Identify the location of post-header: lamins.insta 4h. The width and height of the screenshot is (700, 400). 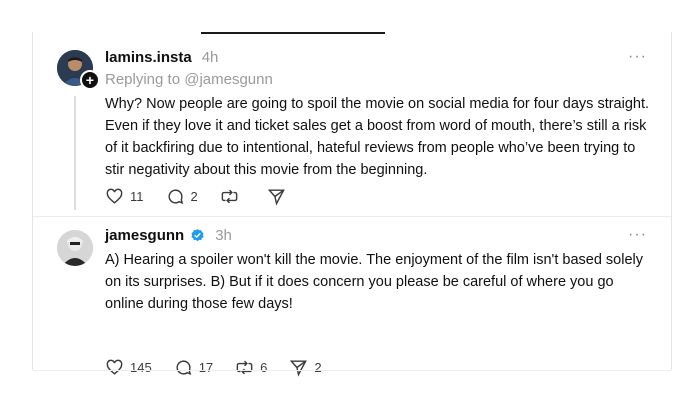
(161, 57).